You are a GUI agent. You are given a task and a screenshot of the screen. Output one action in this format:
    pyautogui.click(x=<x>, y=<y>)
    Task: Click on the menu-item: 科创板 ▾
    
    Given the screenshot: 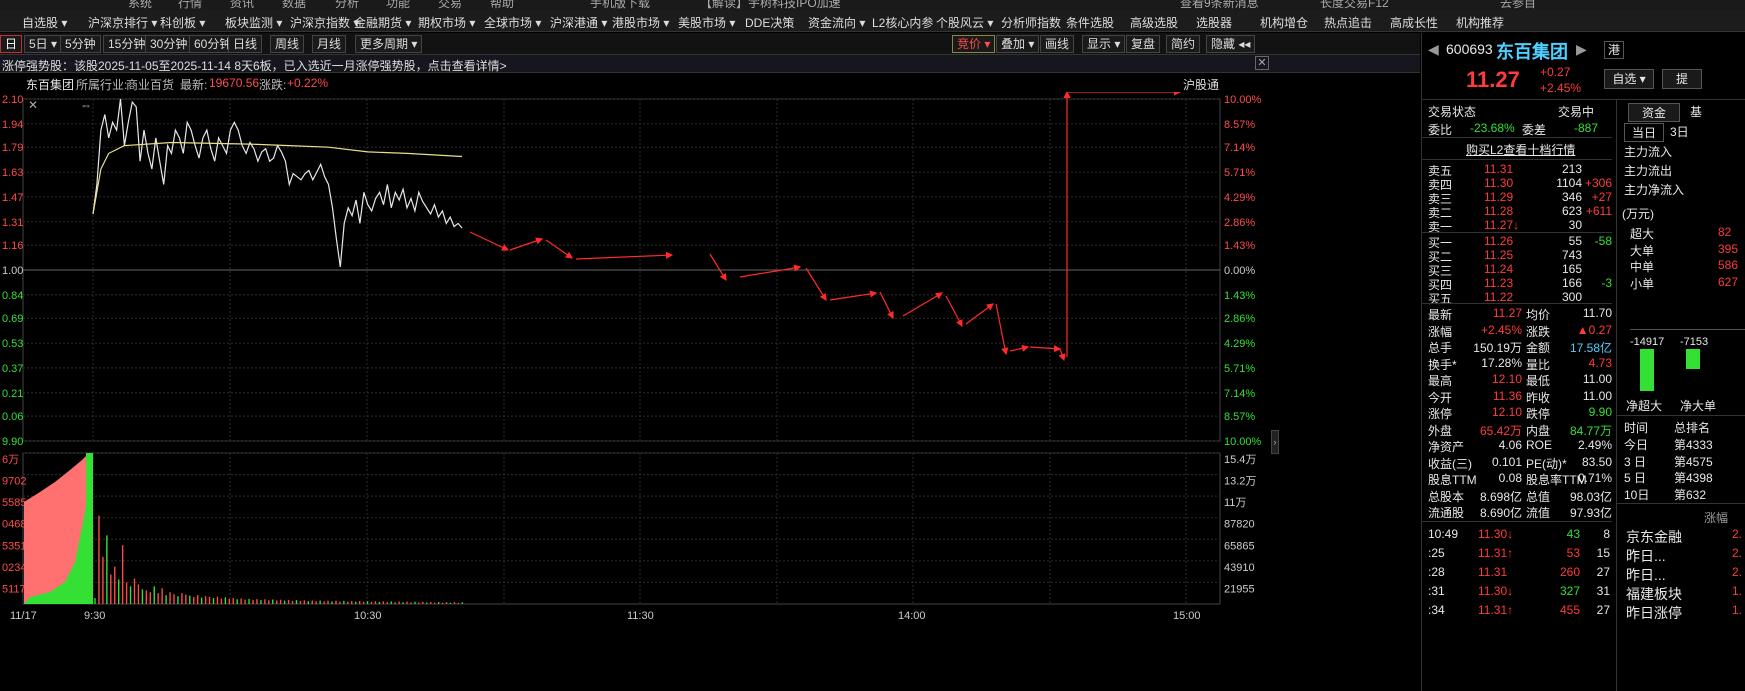 What is the action you would take?
    pyautogui.click(x=182, y=22)
    